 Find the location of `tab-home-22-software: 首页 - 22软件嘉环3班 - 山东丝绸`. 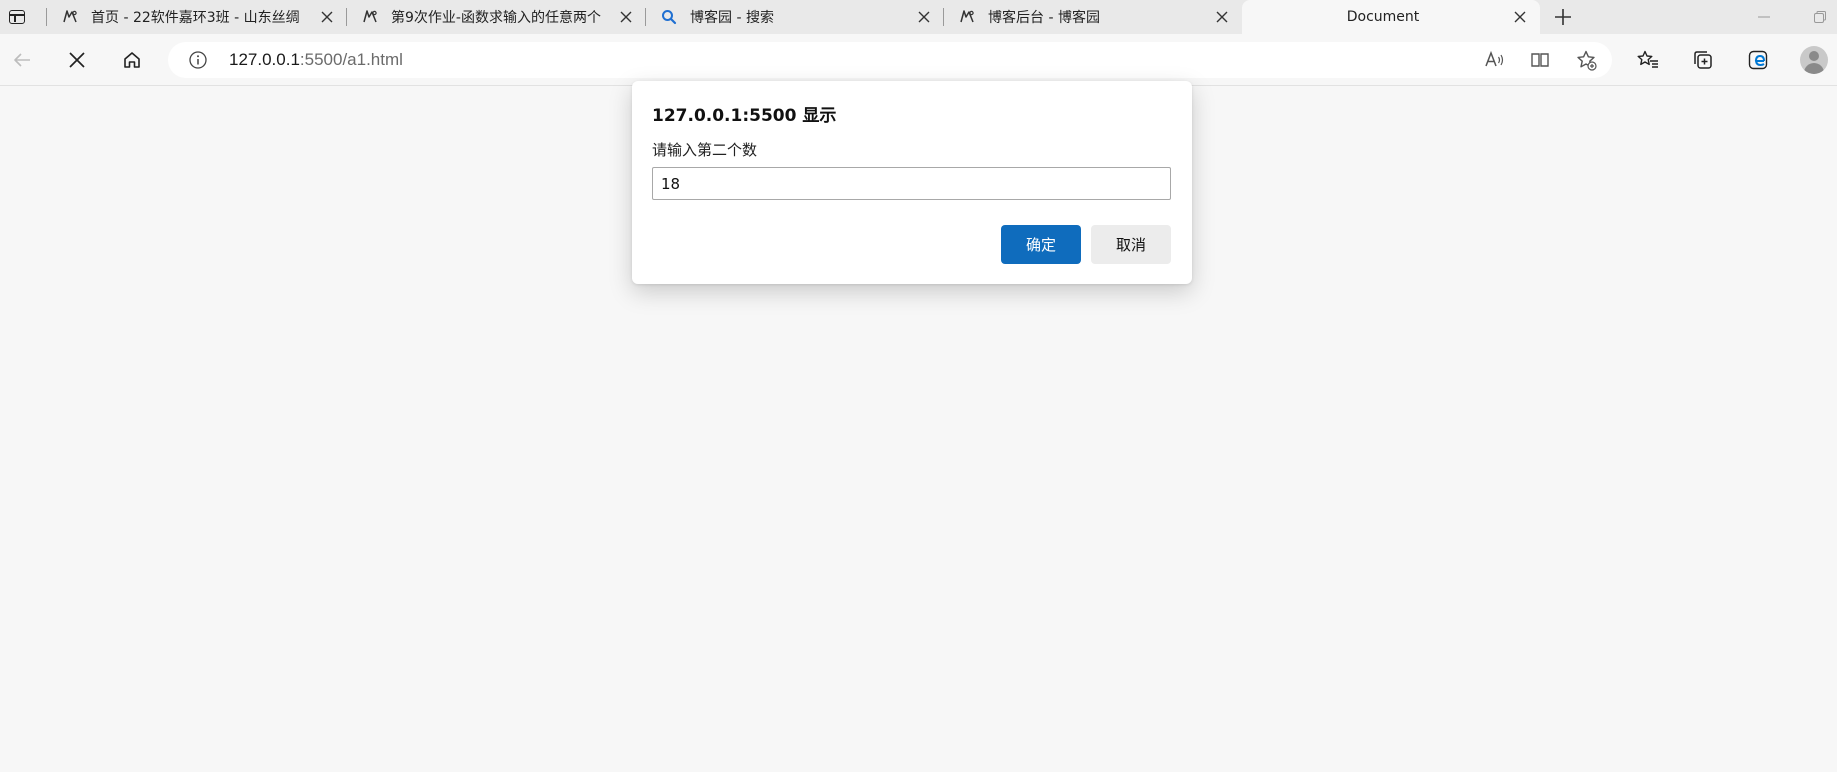

tab-home-22-software: 首页 - 22软件嘉环3班 - 山东丝绸 is located at coordinates (197, 17).